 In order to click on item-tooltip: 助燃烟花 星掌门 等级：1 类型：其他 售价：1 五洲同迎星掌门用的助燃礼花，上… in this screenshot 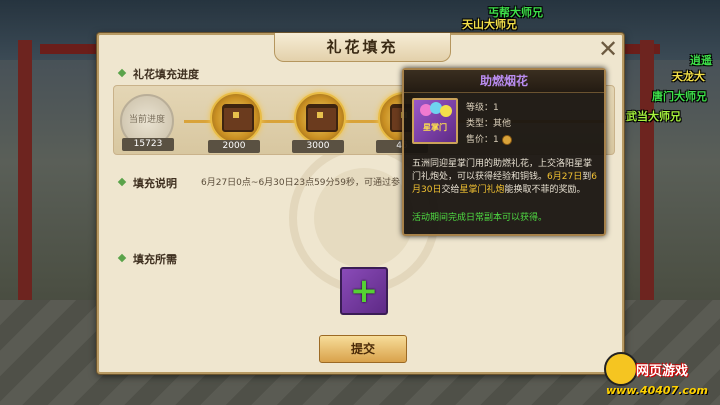, I will do `click(504, 152)`.